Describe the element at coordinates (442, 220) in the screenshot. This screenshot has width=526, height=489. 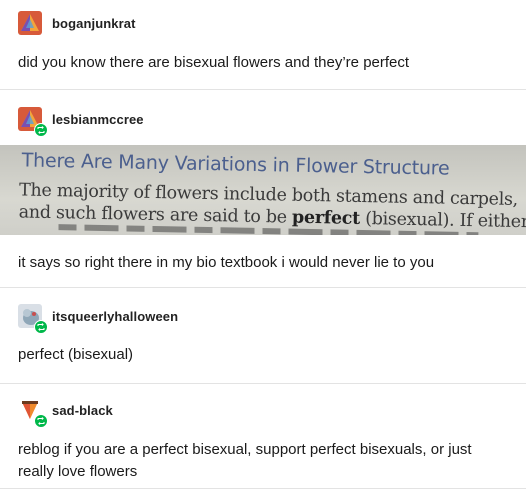
I see `textbook-line-2-end: (bisexual). If either` at that location.